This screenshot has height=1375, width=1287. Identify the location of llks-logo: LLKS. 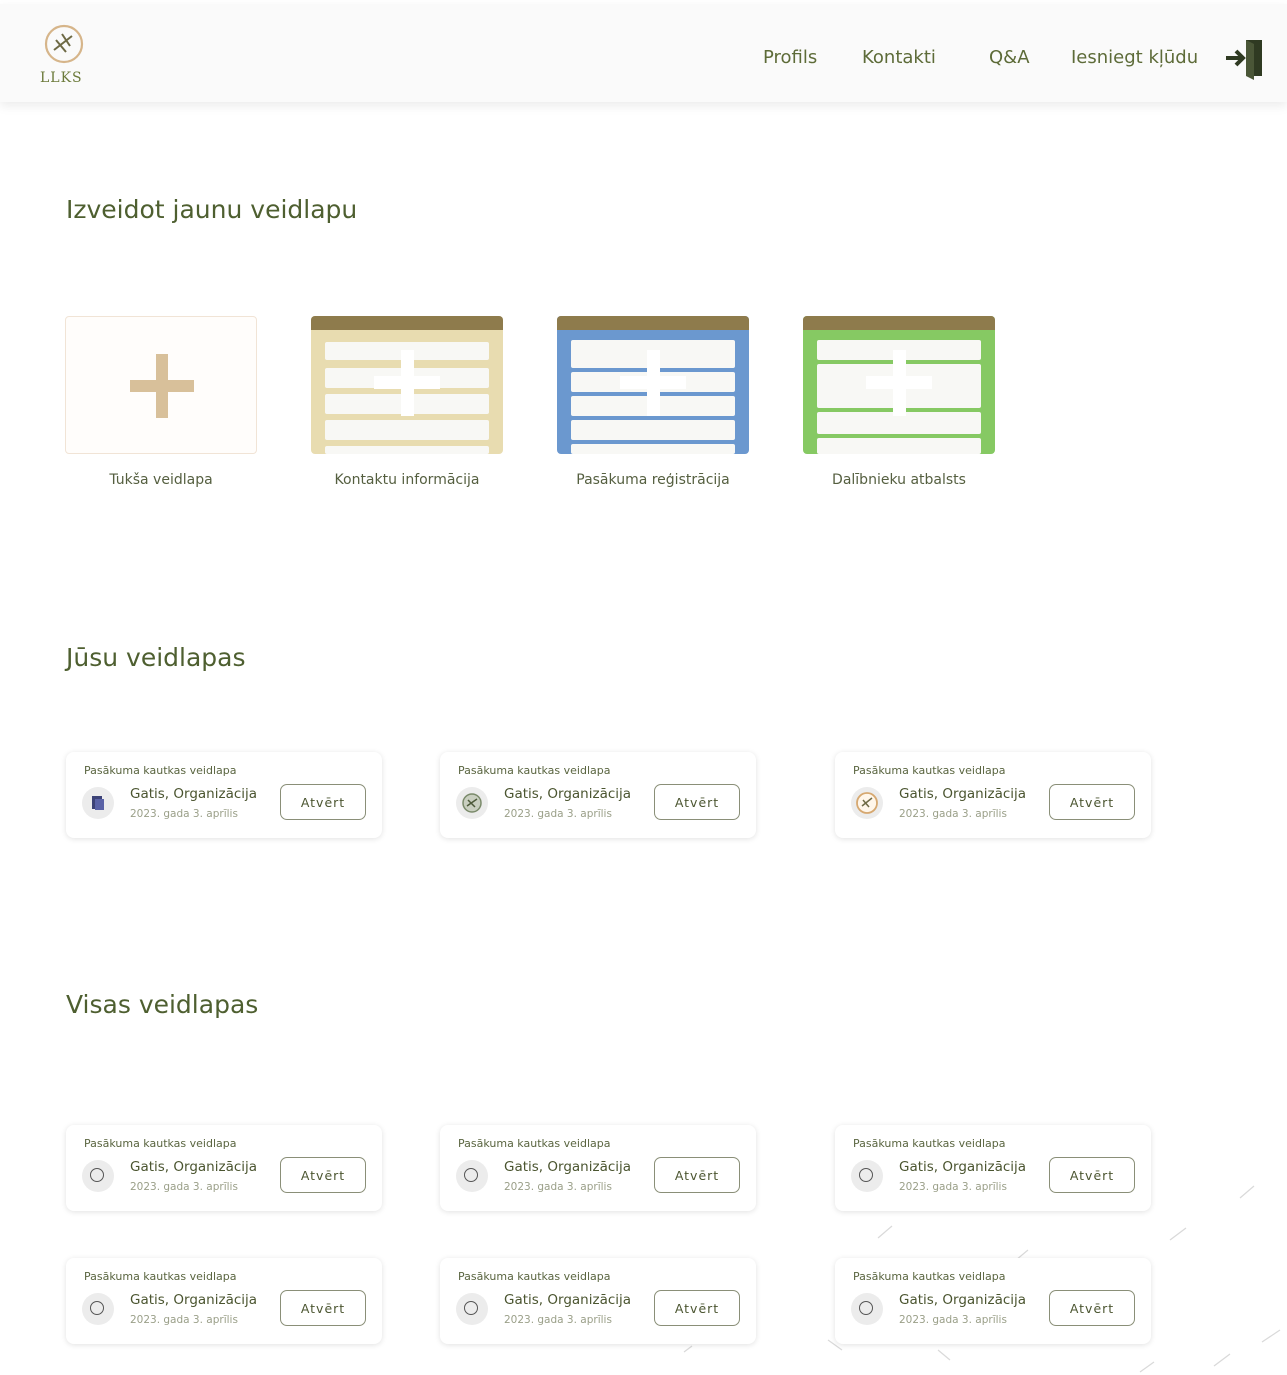
(64, 56).